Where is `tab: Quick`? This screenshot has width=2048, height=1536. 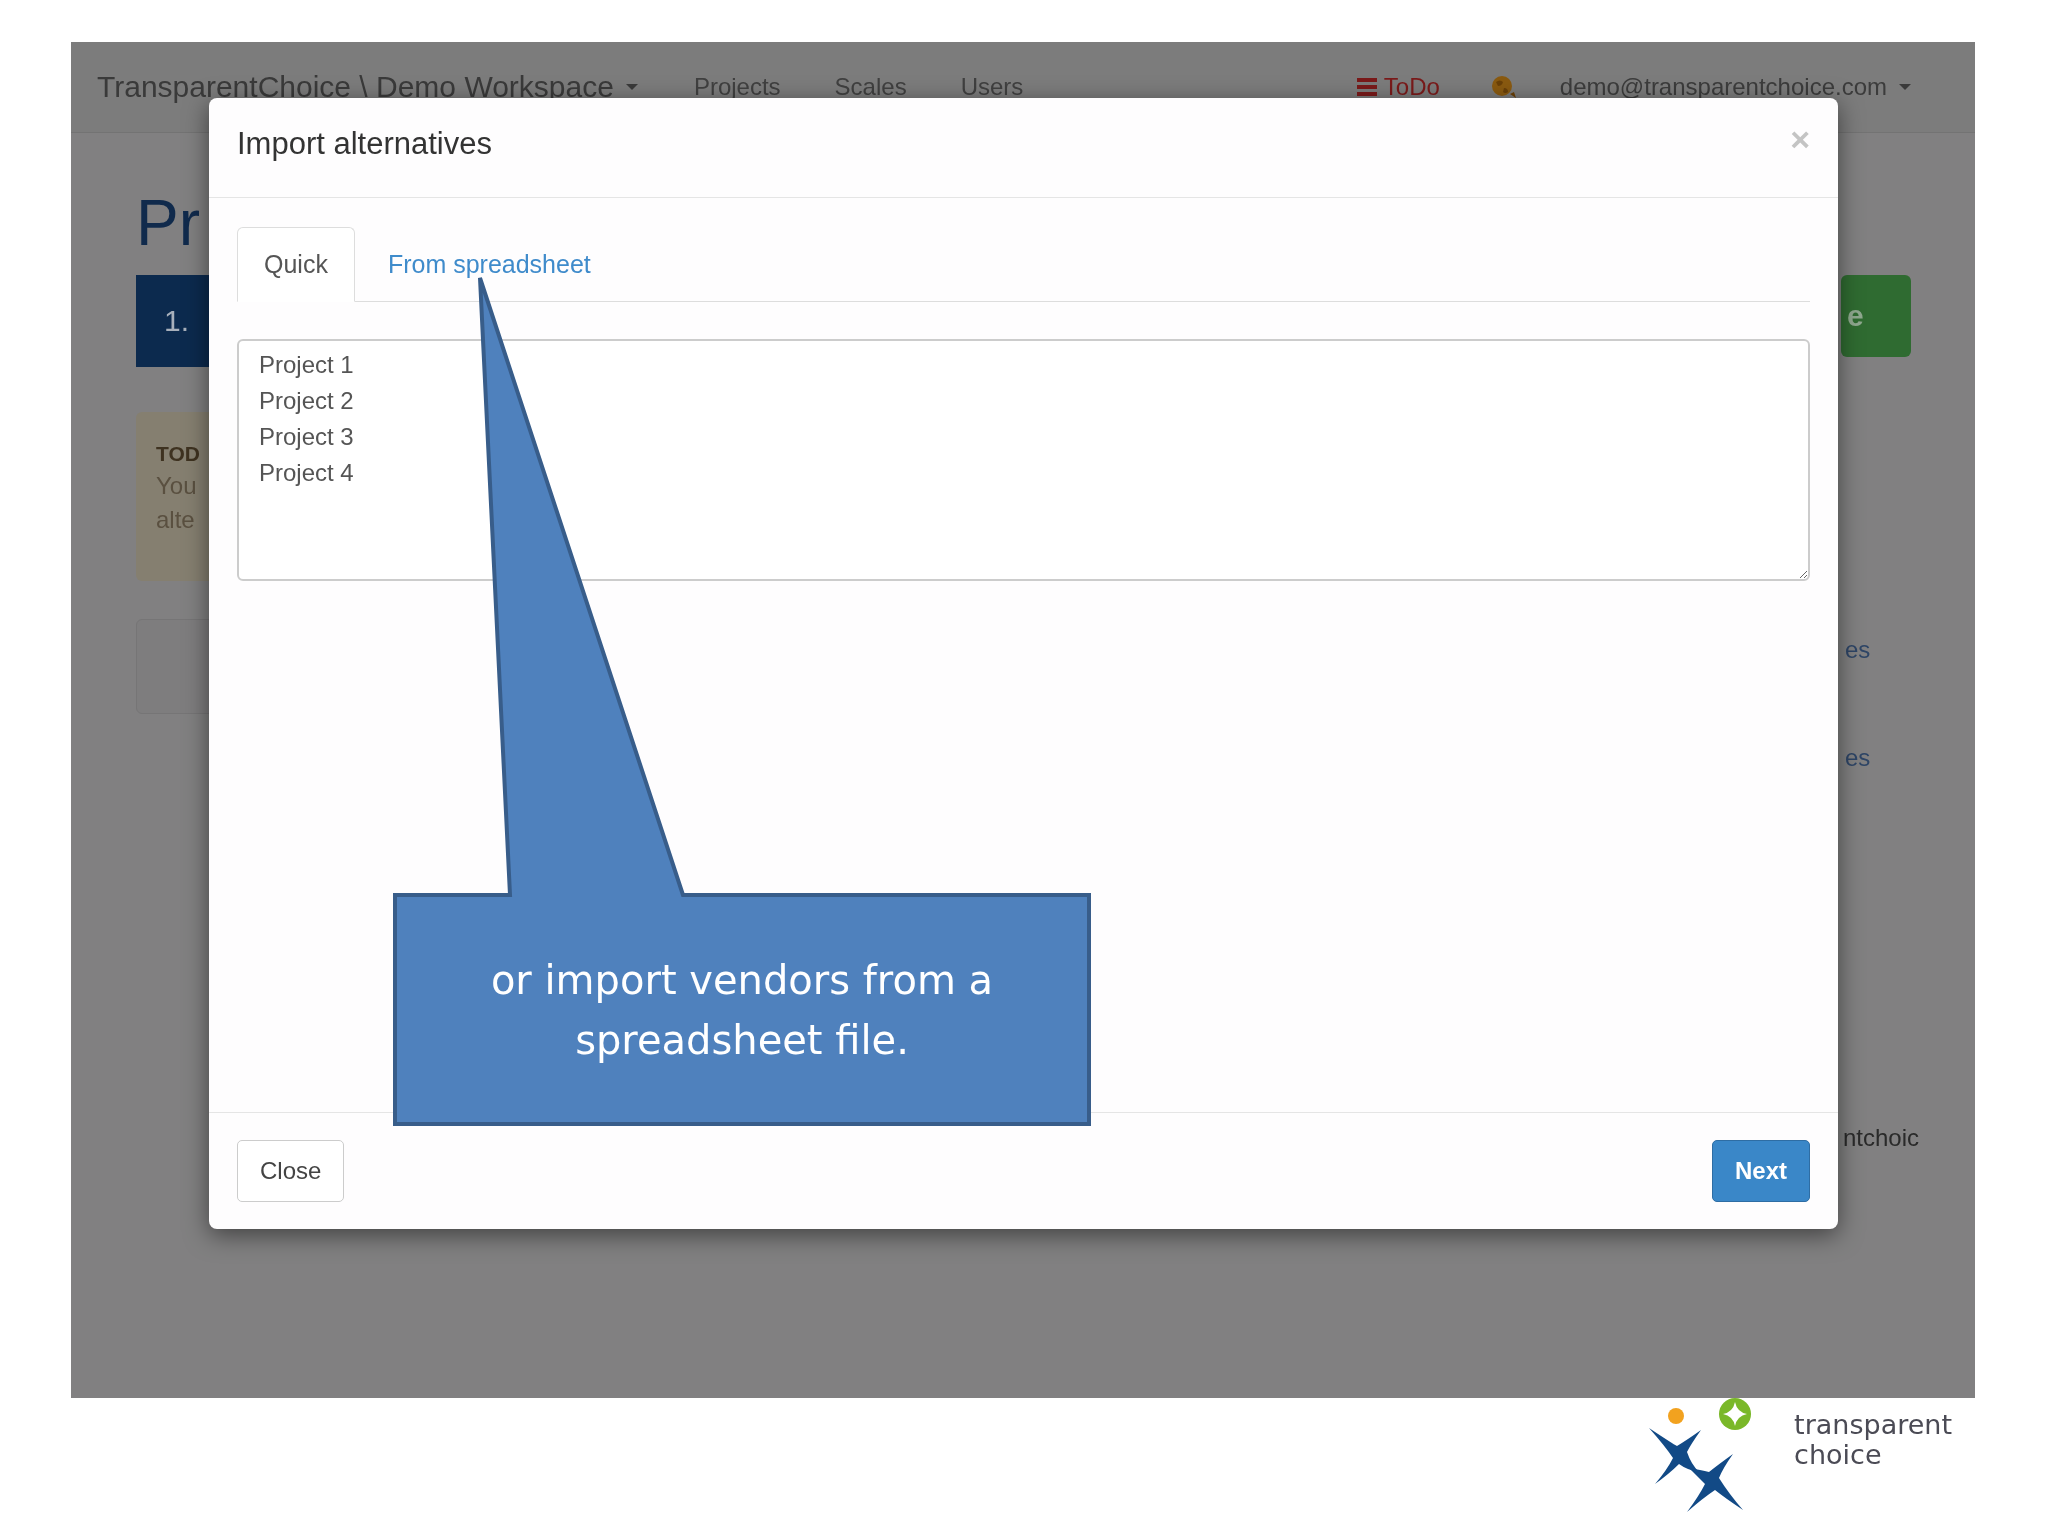
tab: Quick is located at coordinates (296, 264).